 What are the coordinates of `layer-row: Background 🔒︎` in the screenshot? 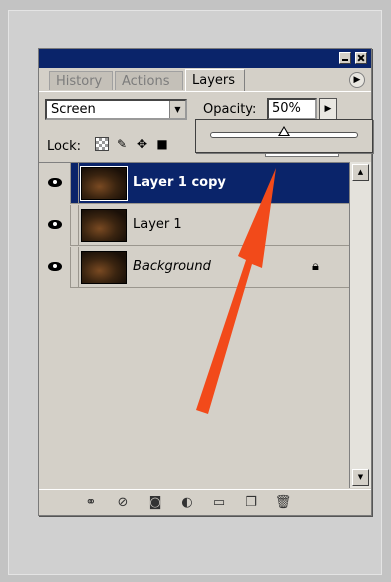 It's located at (194, 267).